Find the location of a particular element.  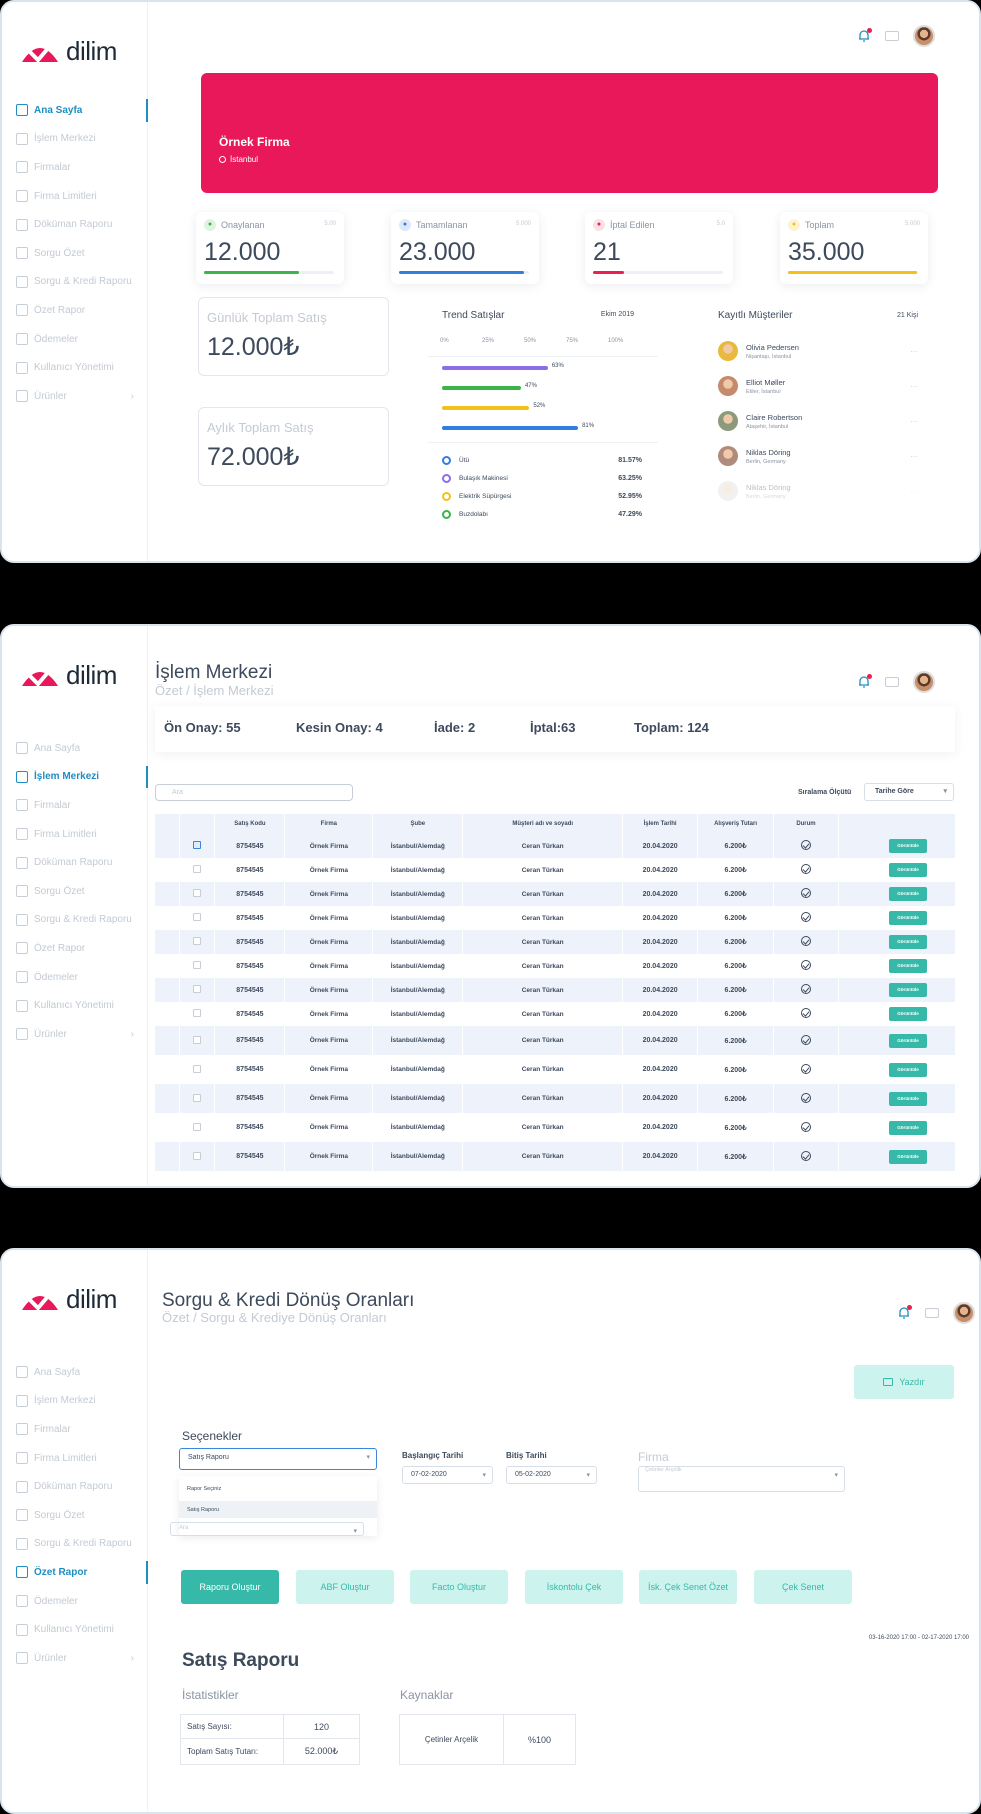

start-date-select: 07-02-2020 is located at coordinates (447, 1475).